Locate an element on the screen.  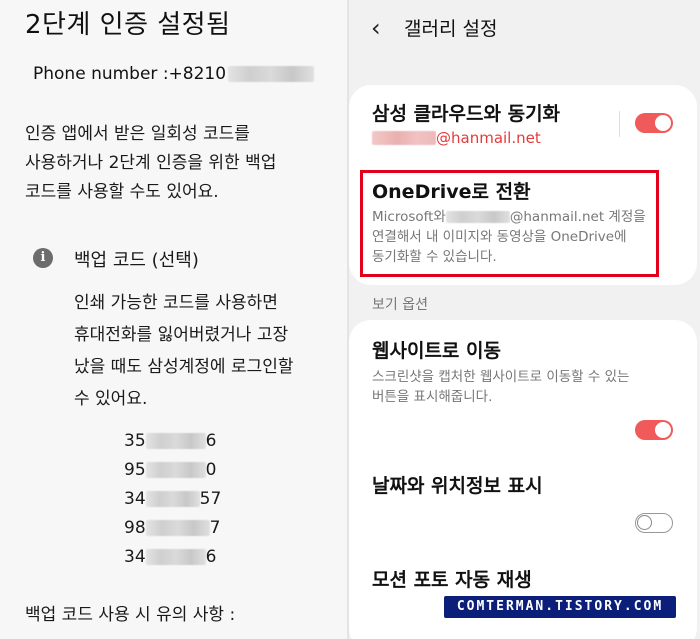
go-to-website-toggle is located at coordinates (654, 430).